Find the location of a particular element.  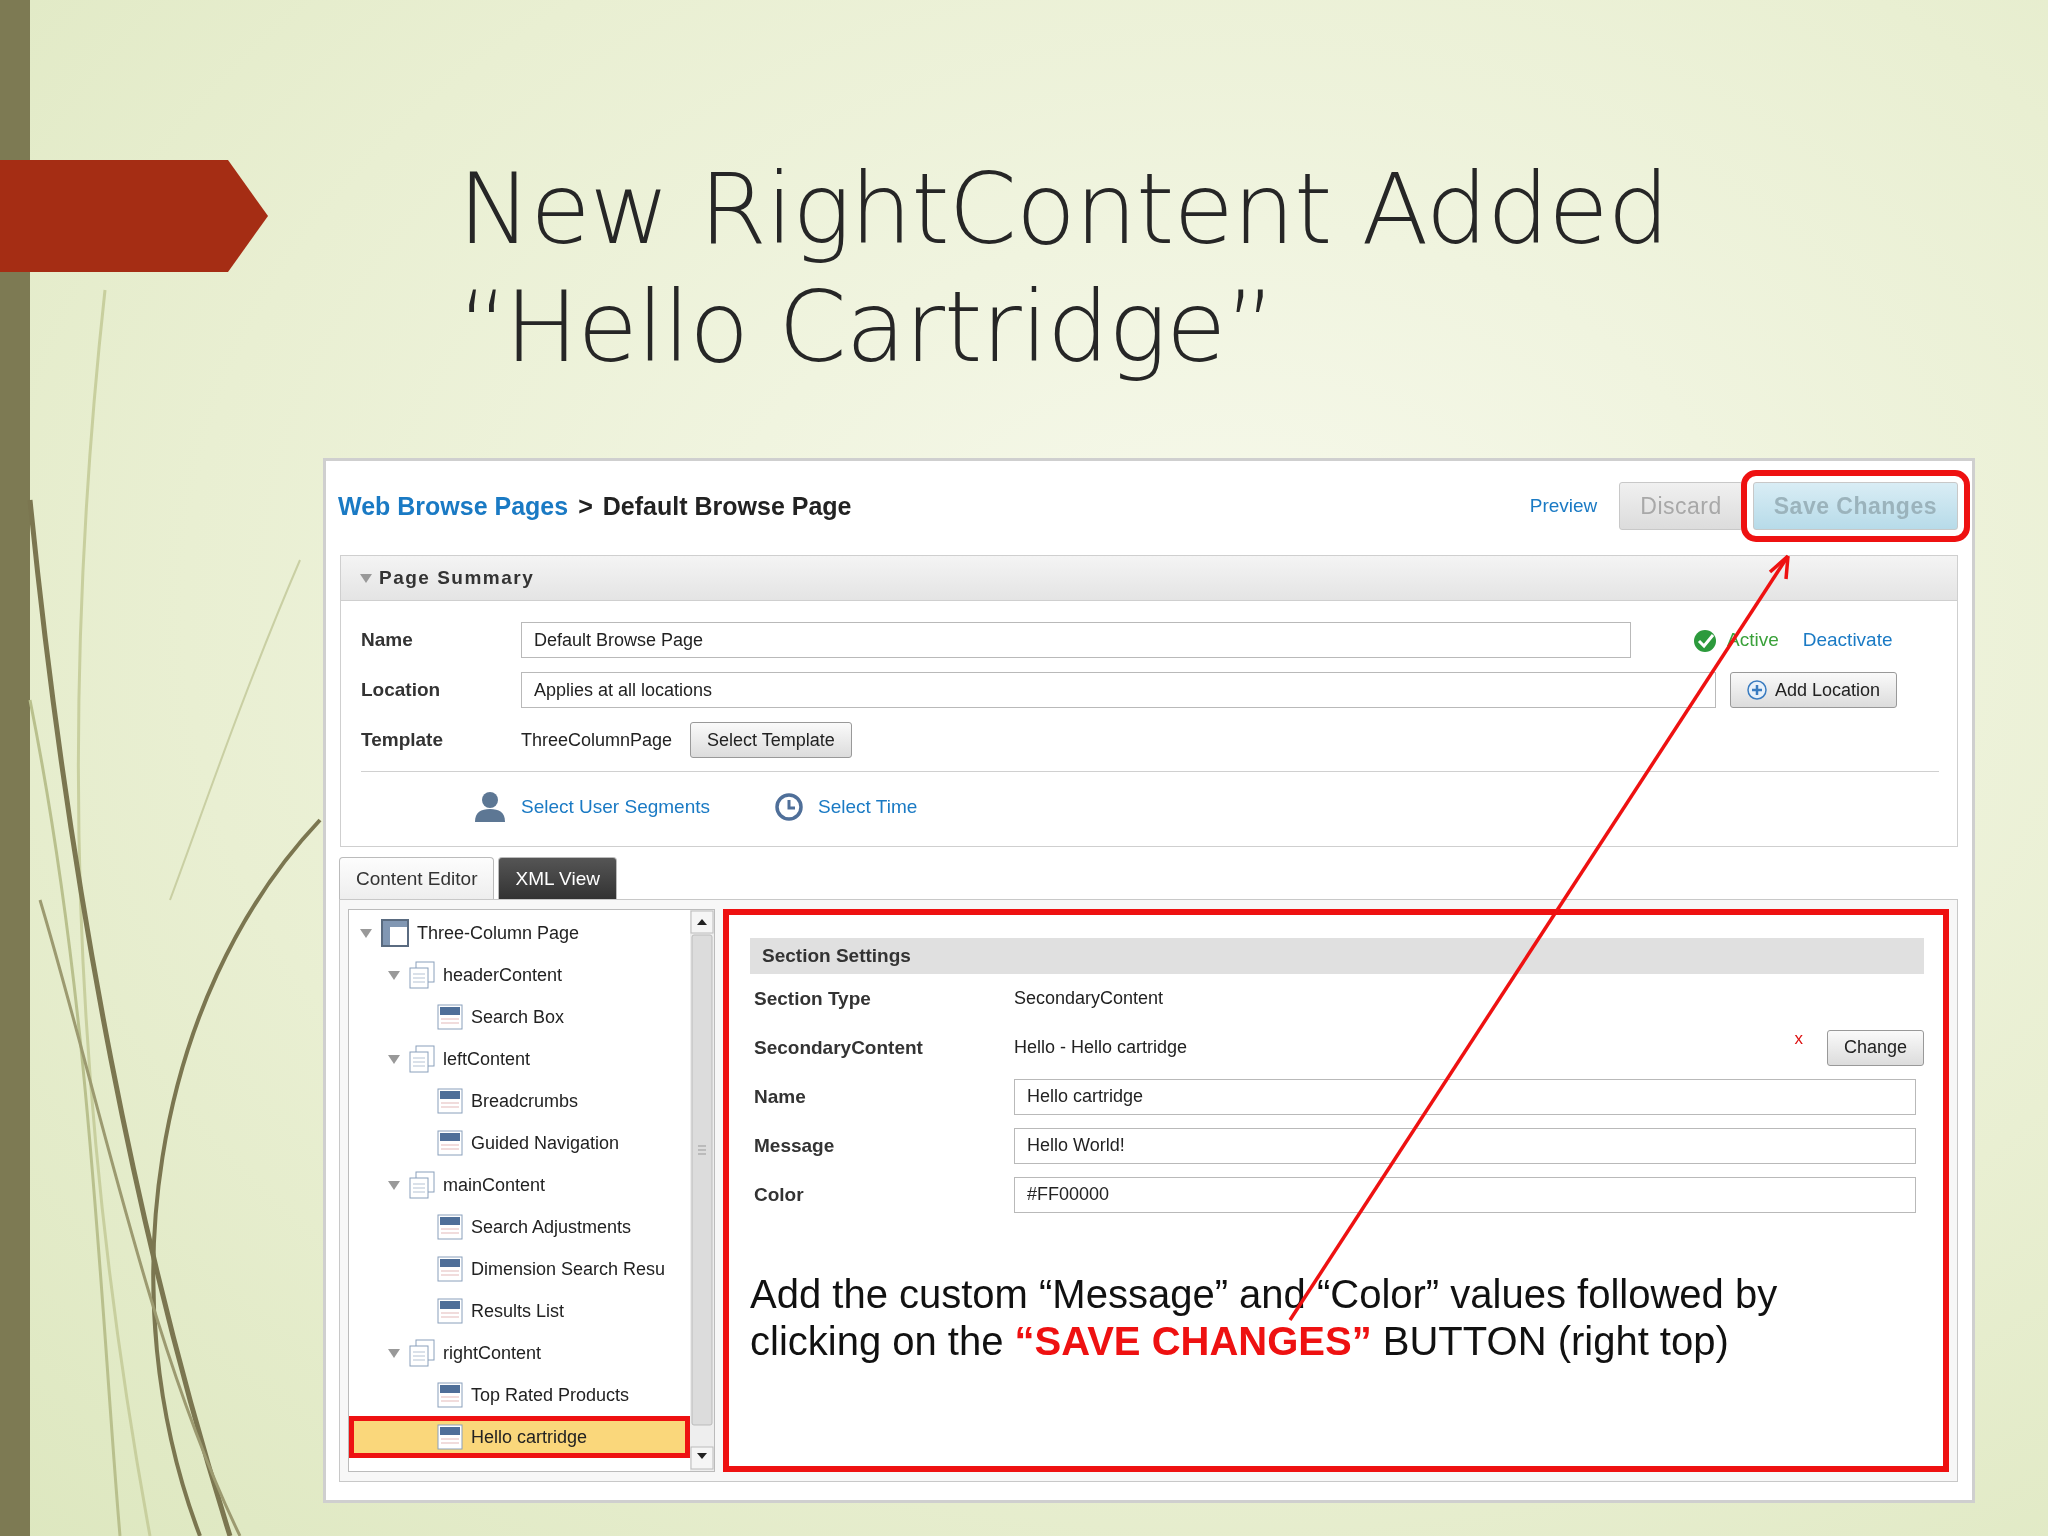

change-button: Change is located at coordinates (1875, 1047).